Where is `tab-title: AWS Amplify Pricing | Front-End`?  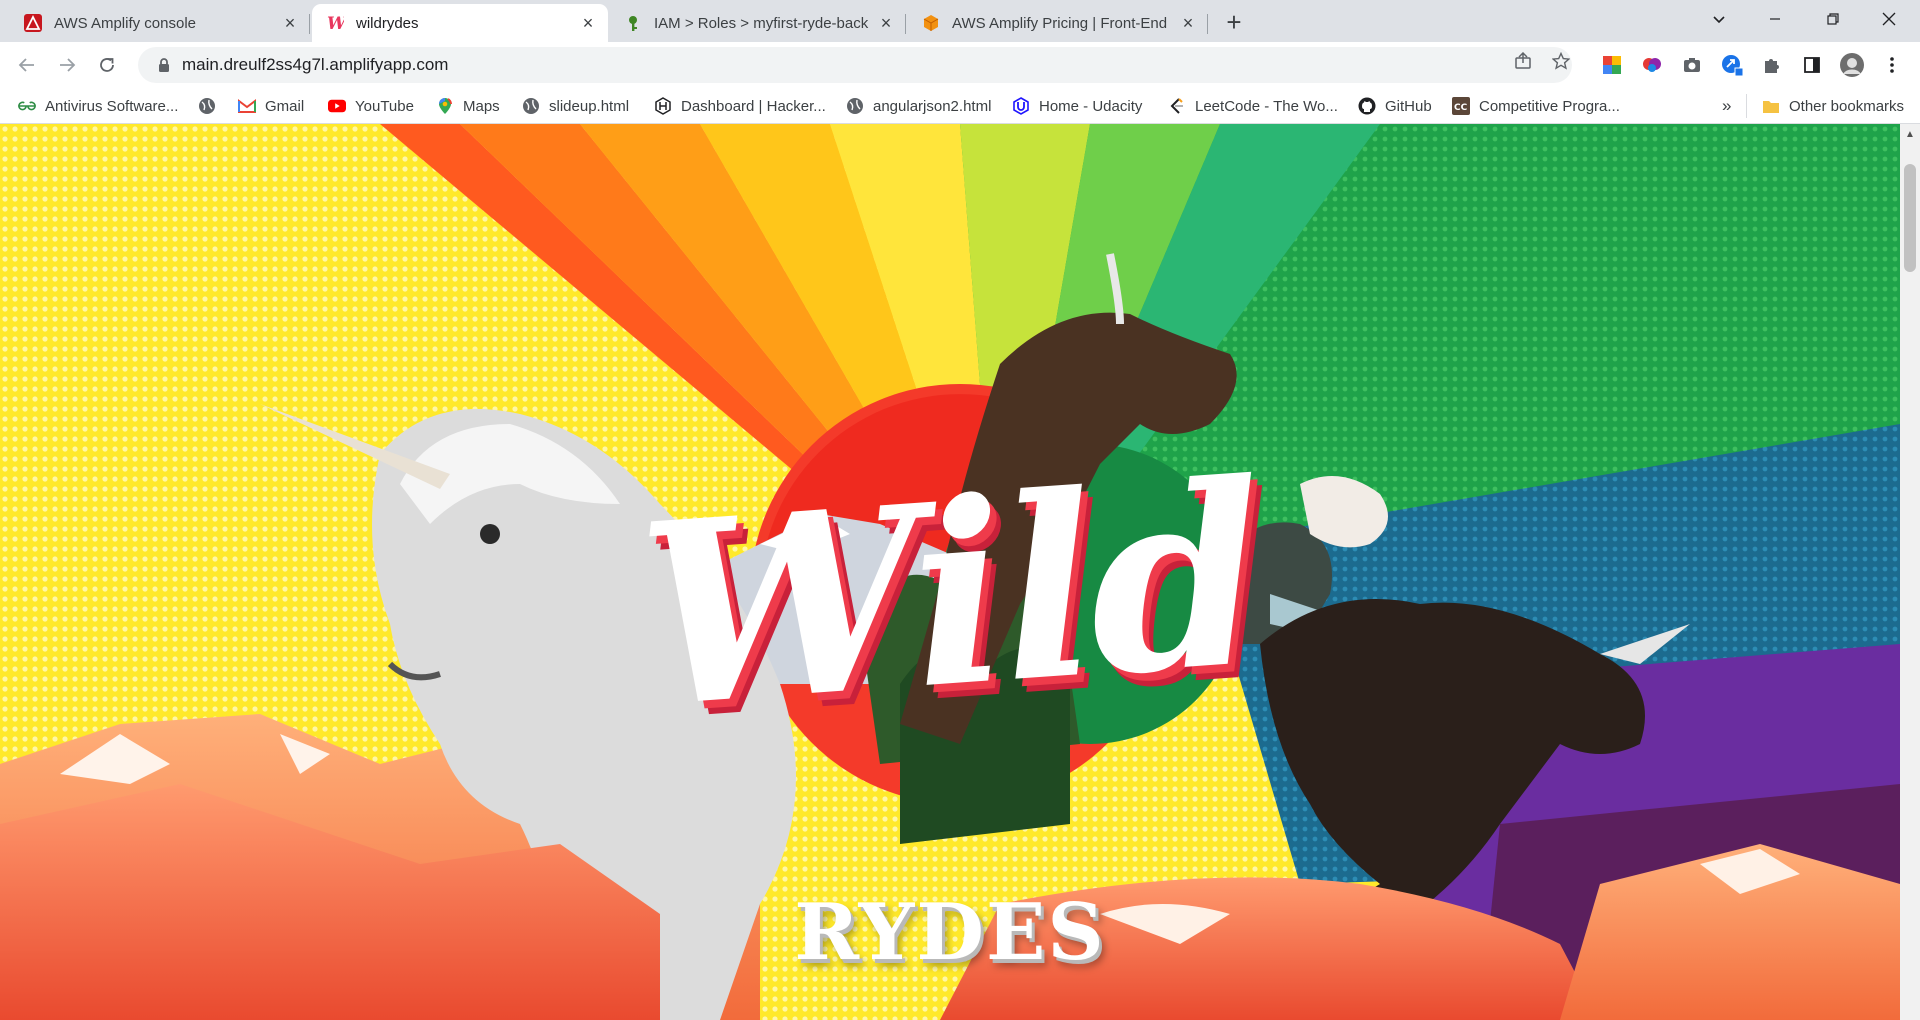 tab-title: AWS Amplify Pricing | Front-End is located at coordinates (1060, 23).